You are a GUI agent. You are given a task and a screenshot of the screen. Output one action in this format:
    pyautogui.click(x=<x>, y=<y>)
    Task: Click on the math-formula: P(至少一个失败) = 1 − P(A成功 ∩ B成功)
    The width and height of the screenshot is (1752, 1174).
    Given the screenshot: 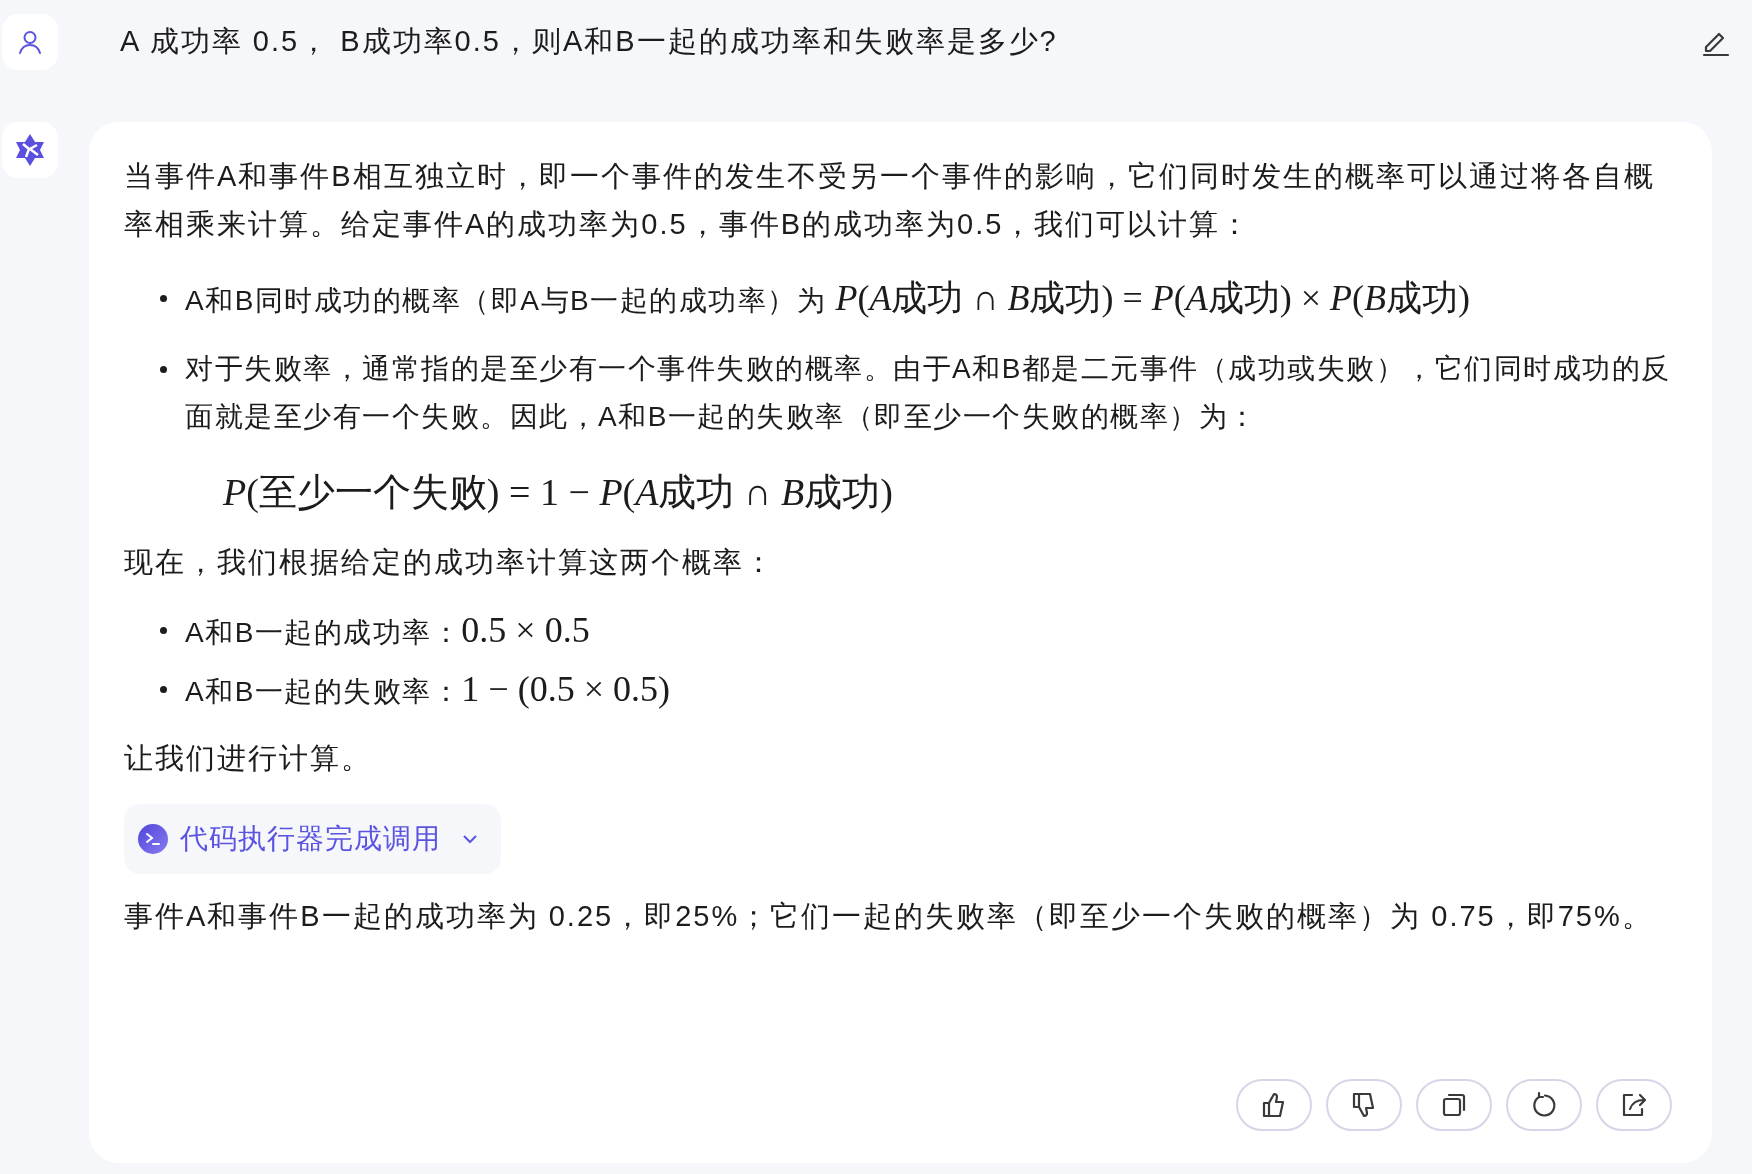 What is the action you would take?
    pyautogui.click(x=558, y=492)
    